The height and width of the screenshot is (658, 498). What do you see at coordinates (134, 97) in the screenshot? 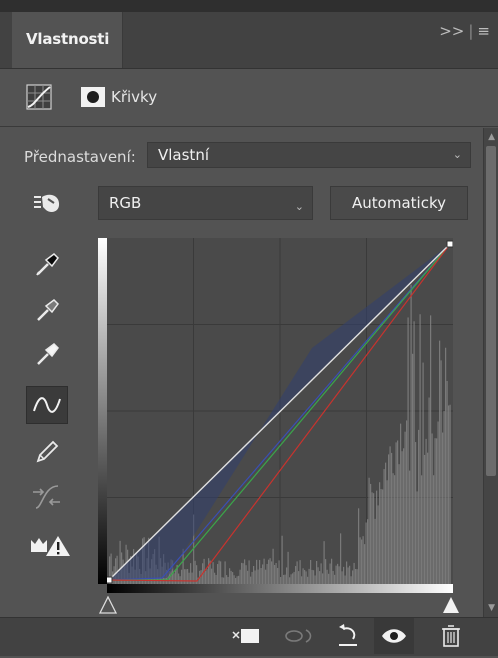
I see `adjustment-title: Křivky` at bounding box center [134, 97].